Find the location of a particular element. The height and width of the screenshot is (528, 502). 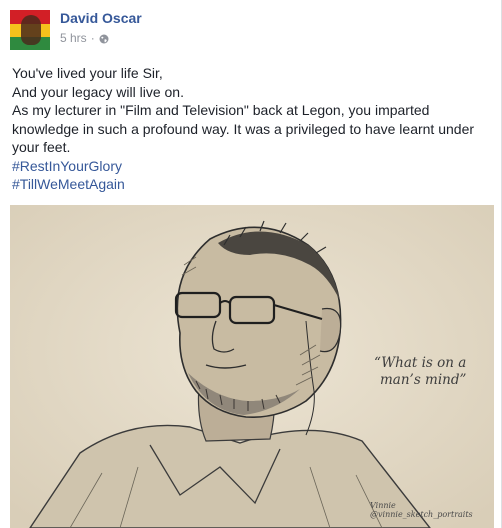

signature-name: Vinnie is located at coordinates (383, 505).